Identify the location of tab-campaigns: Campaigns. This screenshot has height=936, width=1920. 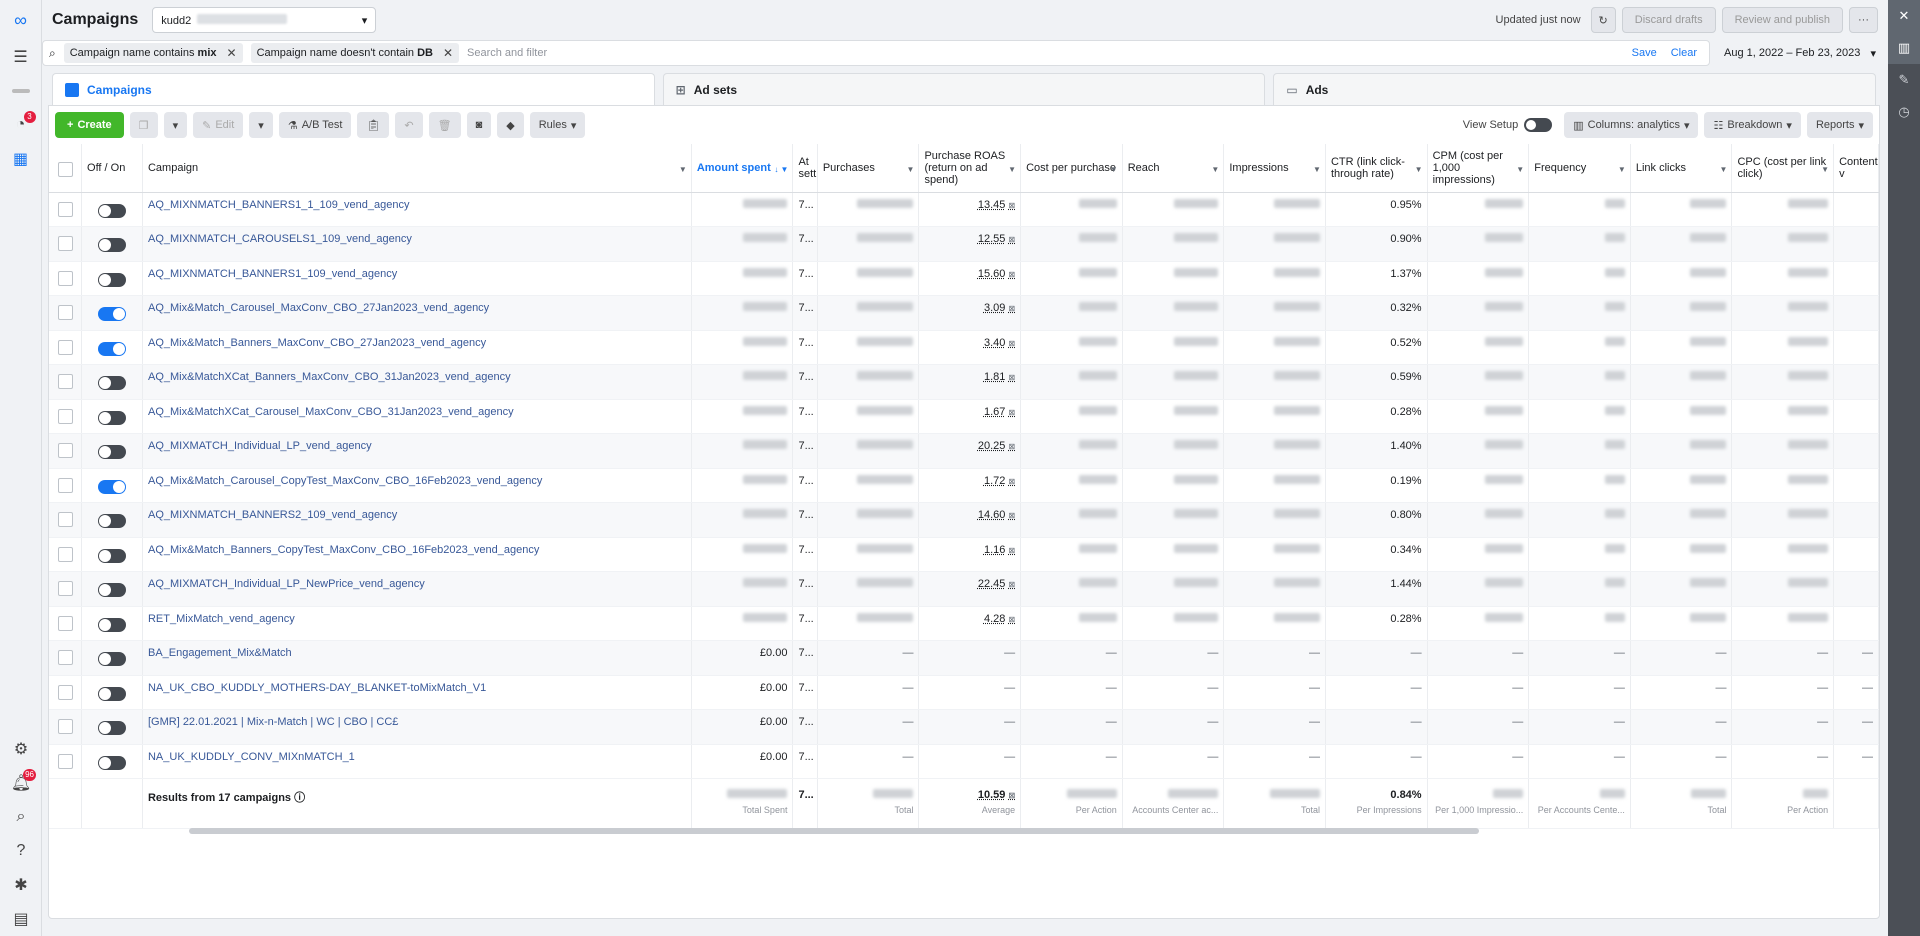
(353, 89).